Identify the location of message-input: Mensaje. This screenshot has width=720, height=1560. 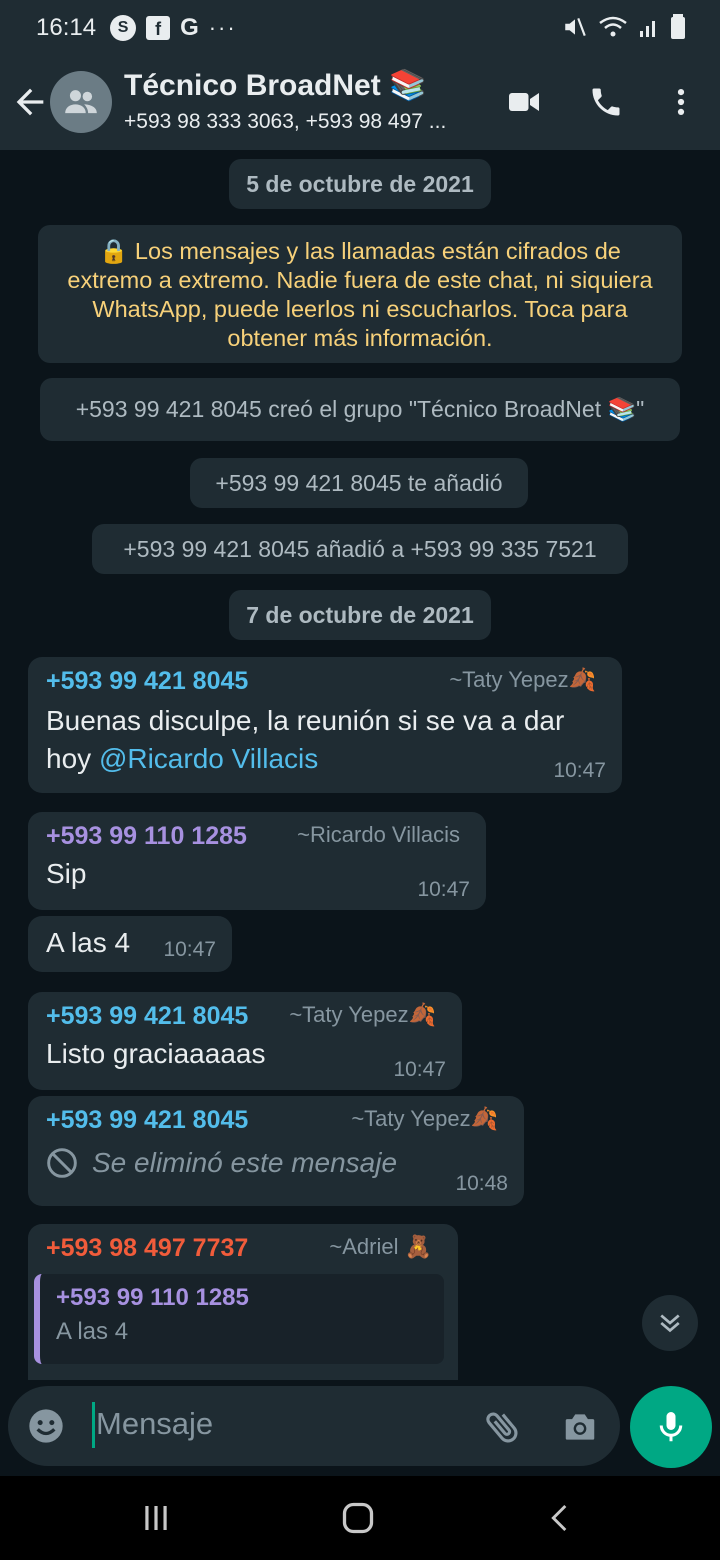
(154, 1424).